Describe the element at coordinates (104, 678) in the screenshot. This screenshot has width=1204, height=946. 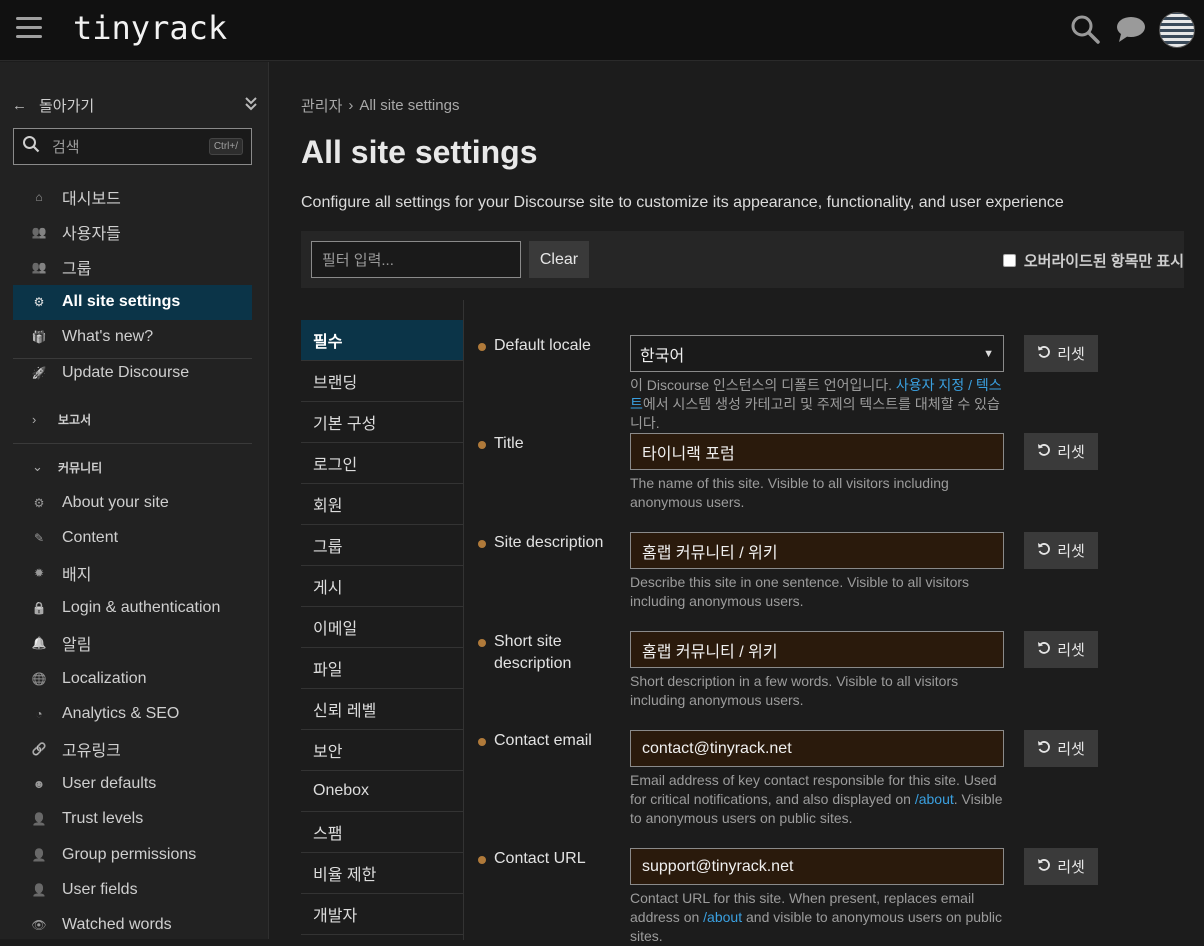
I see `sidebar-item-label: Localization` at that location.